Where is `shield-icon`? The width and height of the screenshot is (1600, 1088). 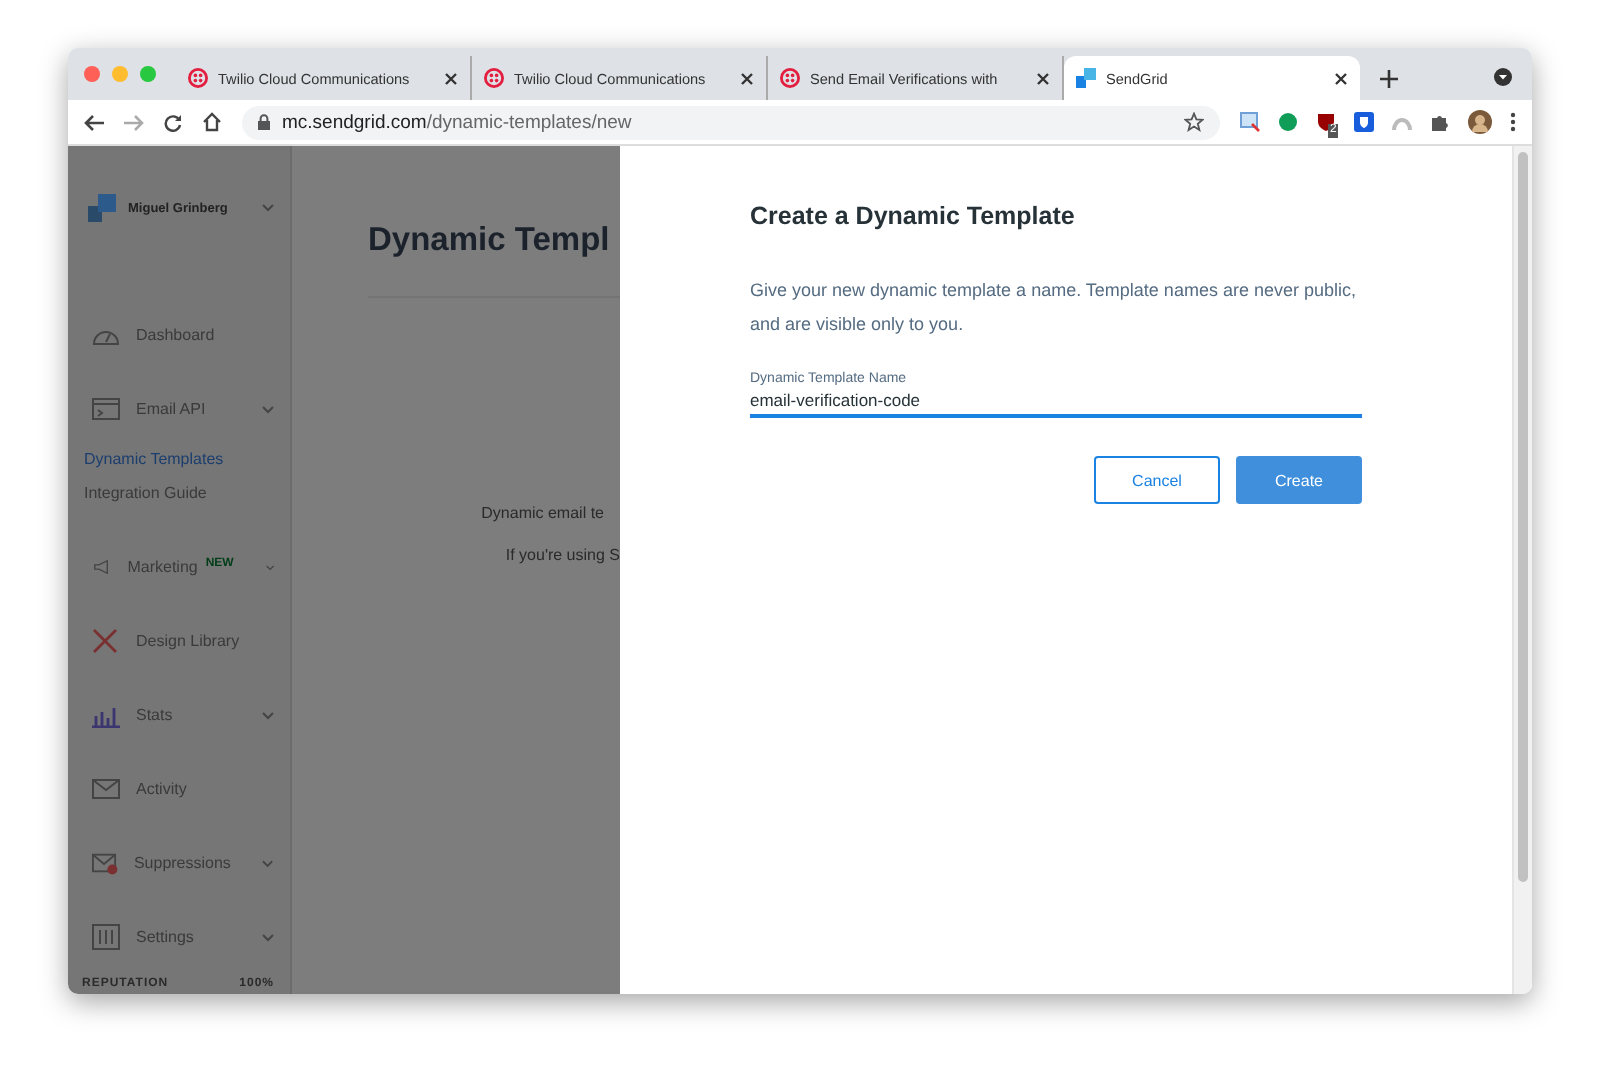
shield-icon is located at coordinates (1364, 122).